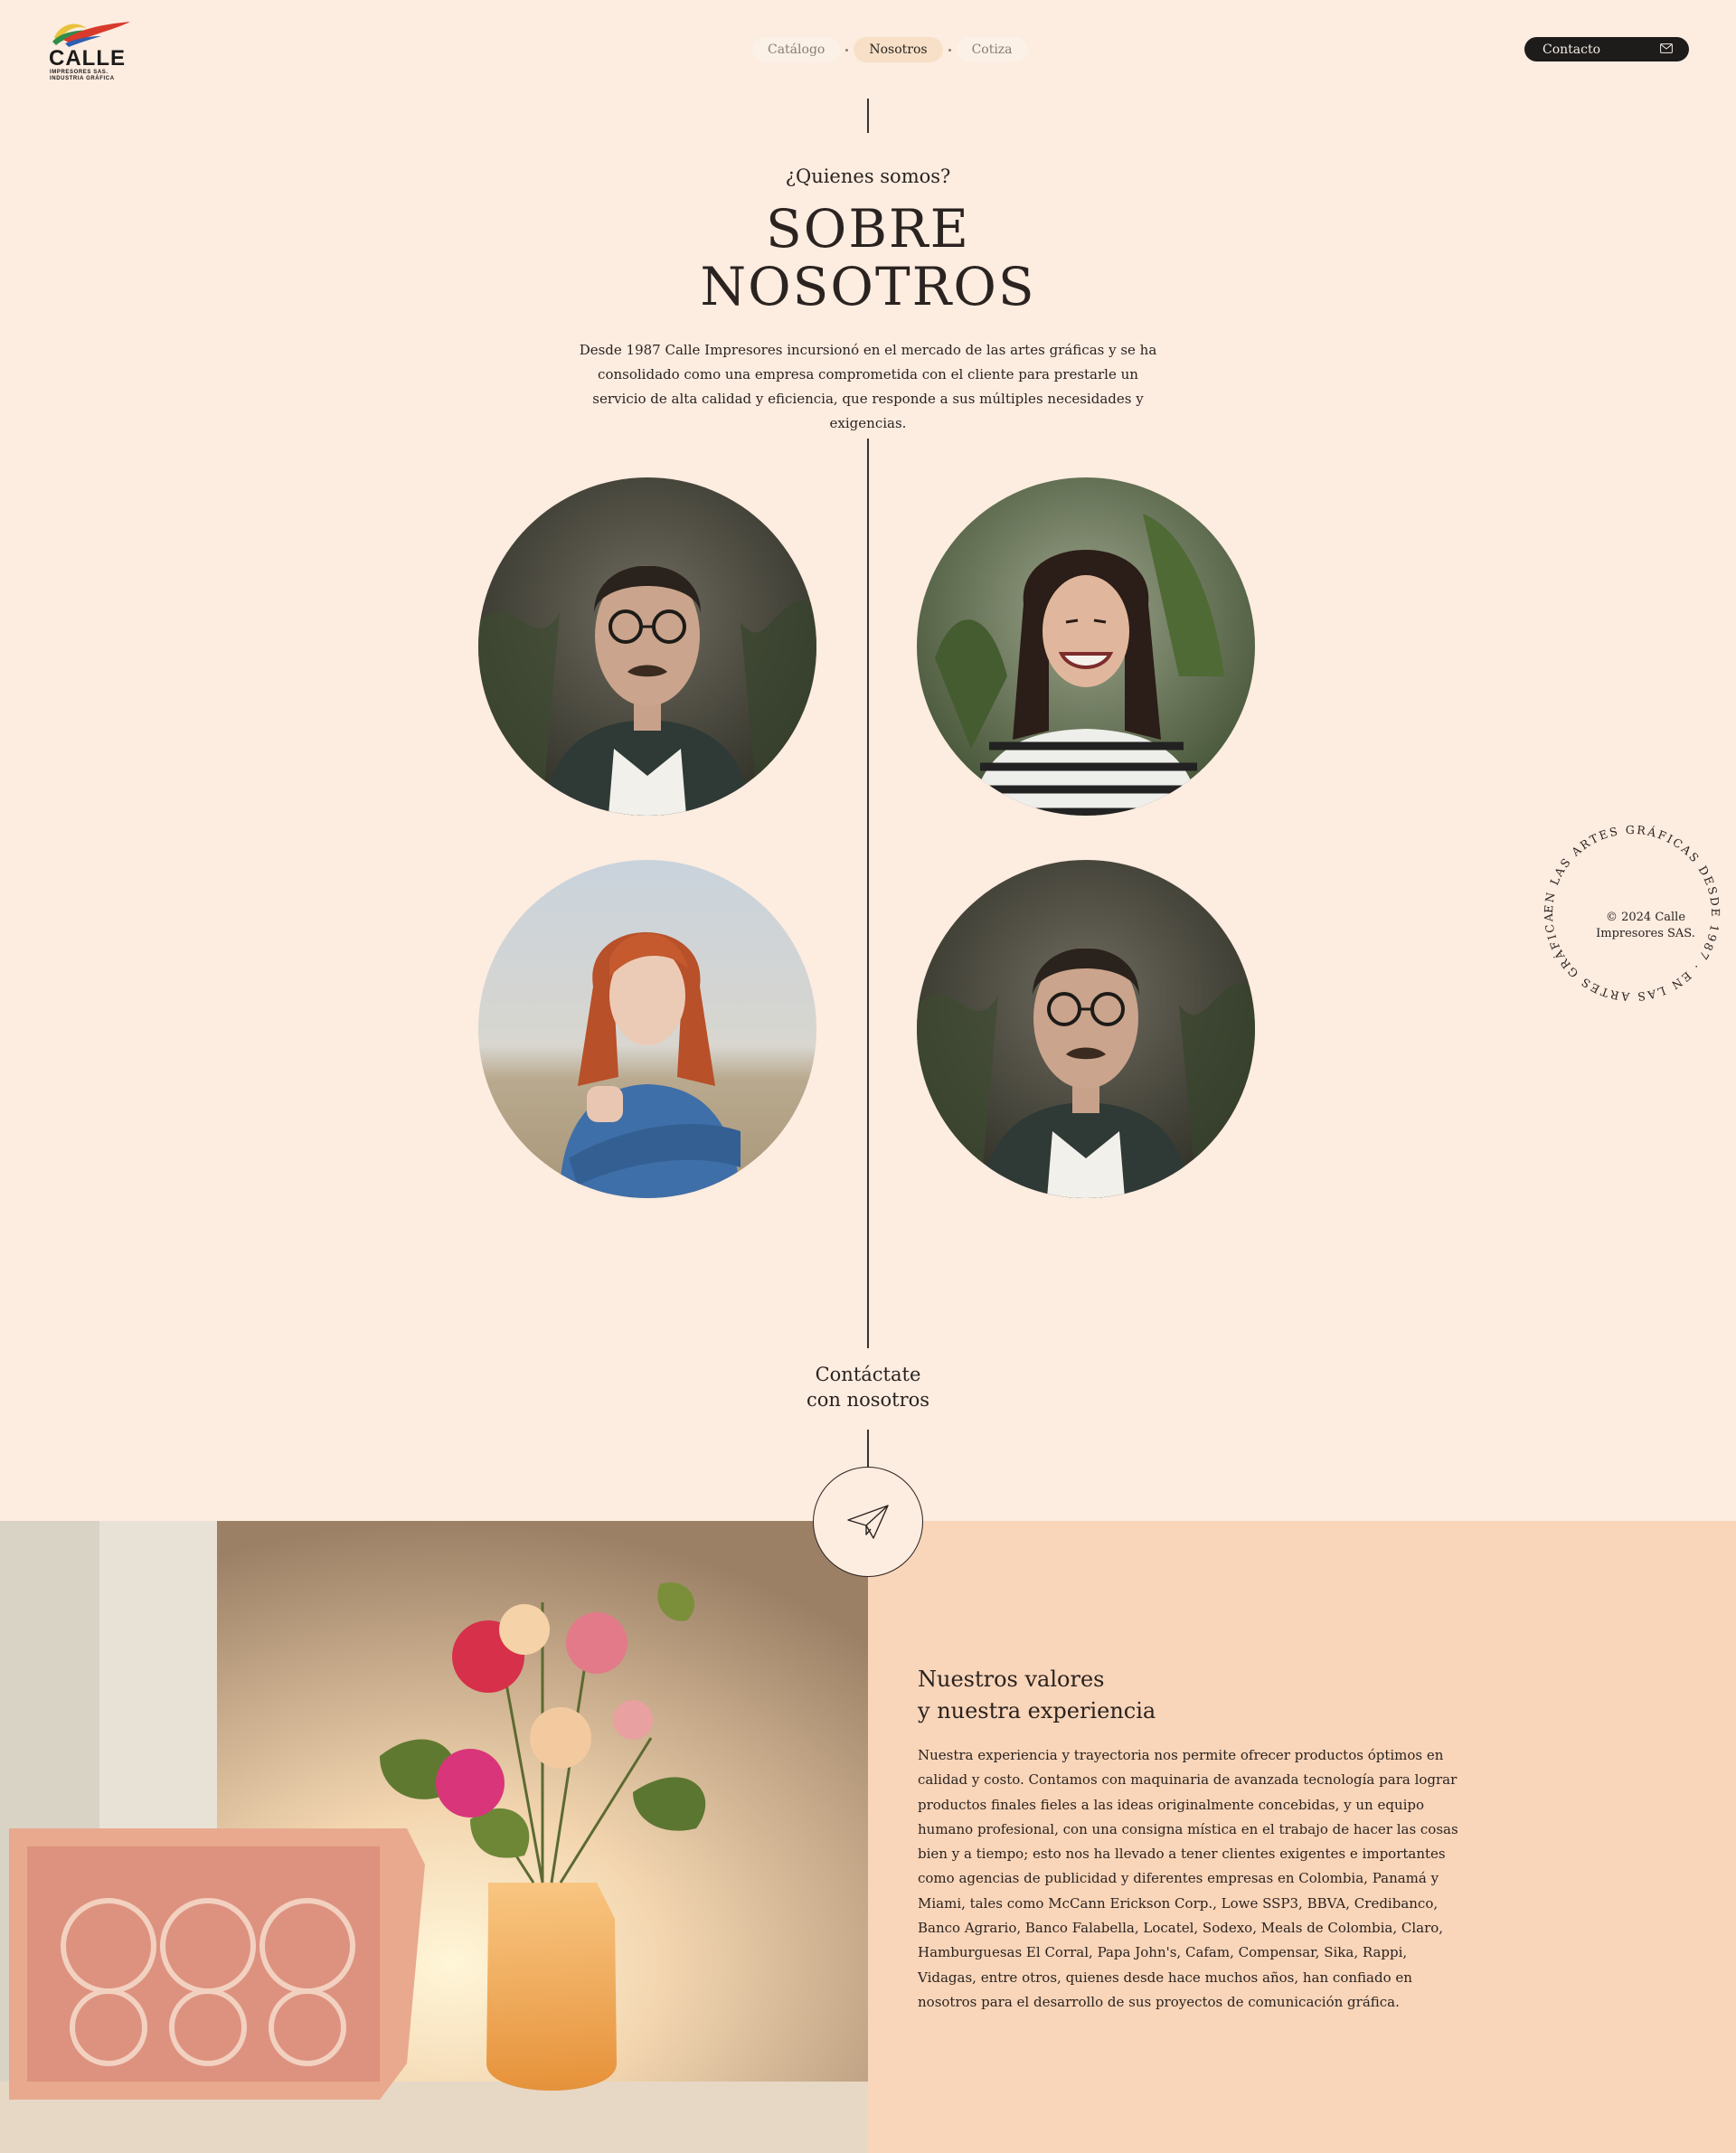 Image resolution: width=1736 pixels, height=2153 pixels. What do you see at coordinates (899, 49) in the screenshot?
I see `nav-item-nosotros: Nosotros` at bounding box center [899, 49].